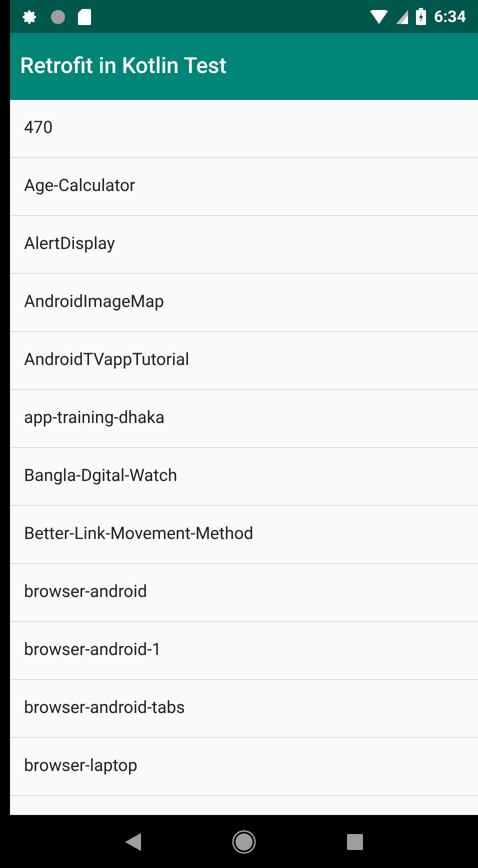 This screenshot has width=478, height=868. Describe the element at coordinates (244, 361) in the screenshot. I see `list-item: AndroidTVappTutorial` at that location.